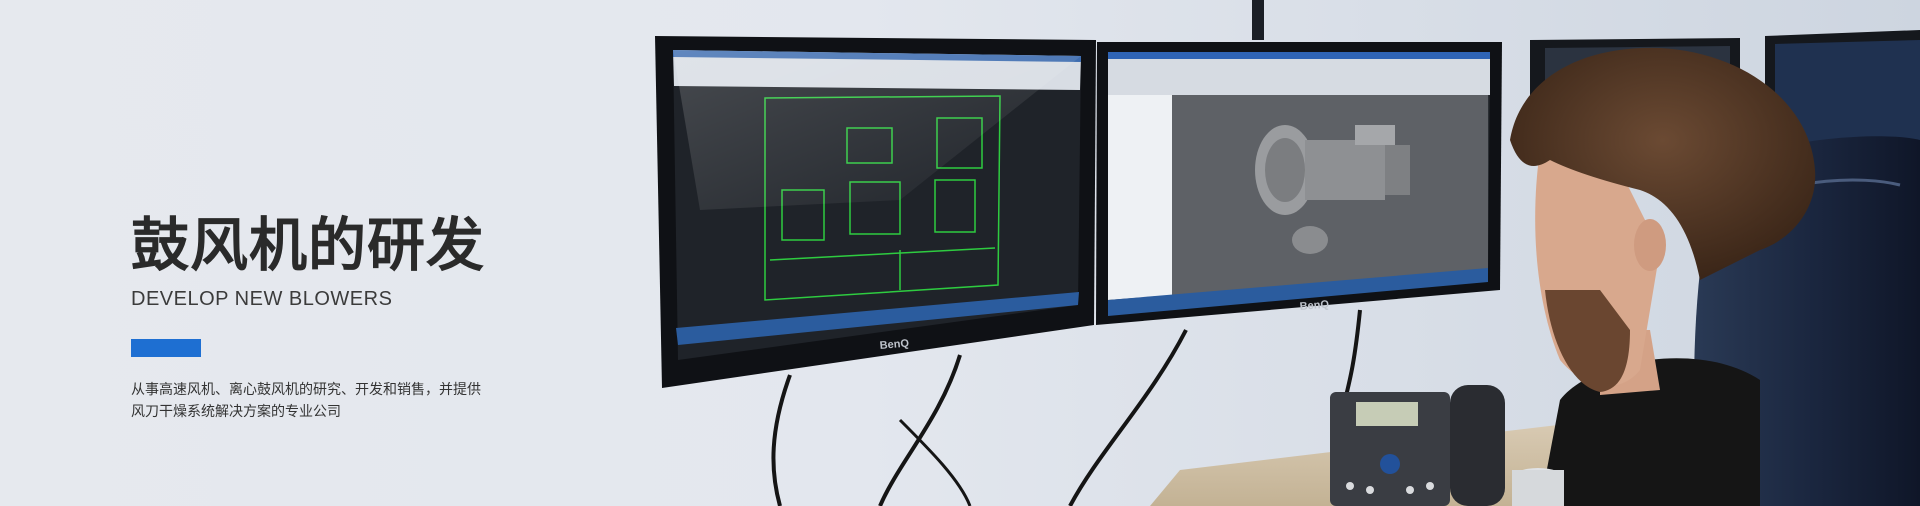  What do you see at coordinates (262, 299) in the screenshot?
I see `banner-subtitle: DEVELOP NEW BLOWERS` at bounding box center [262, 299].